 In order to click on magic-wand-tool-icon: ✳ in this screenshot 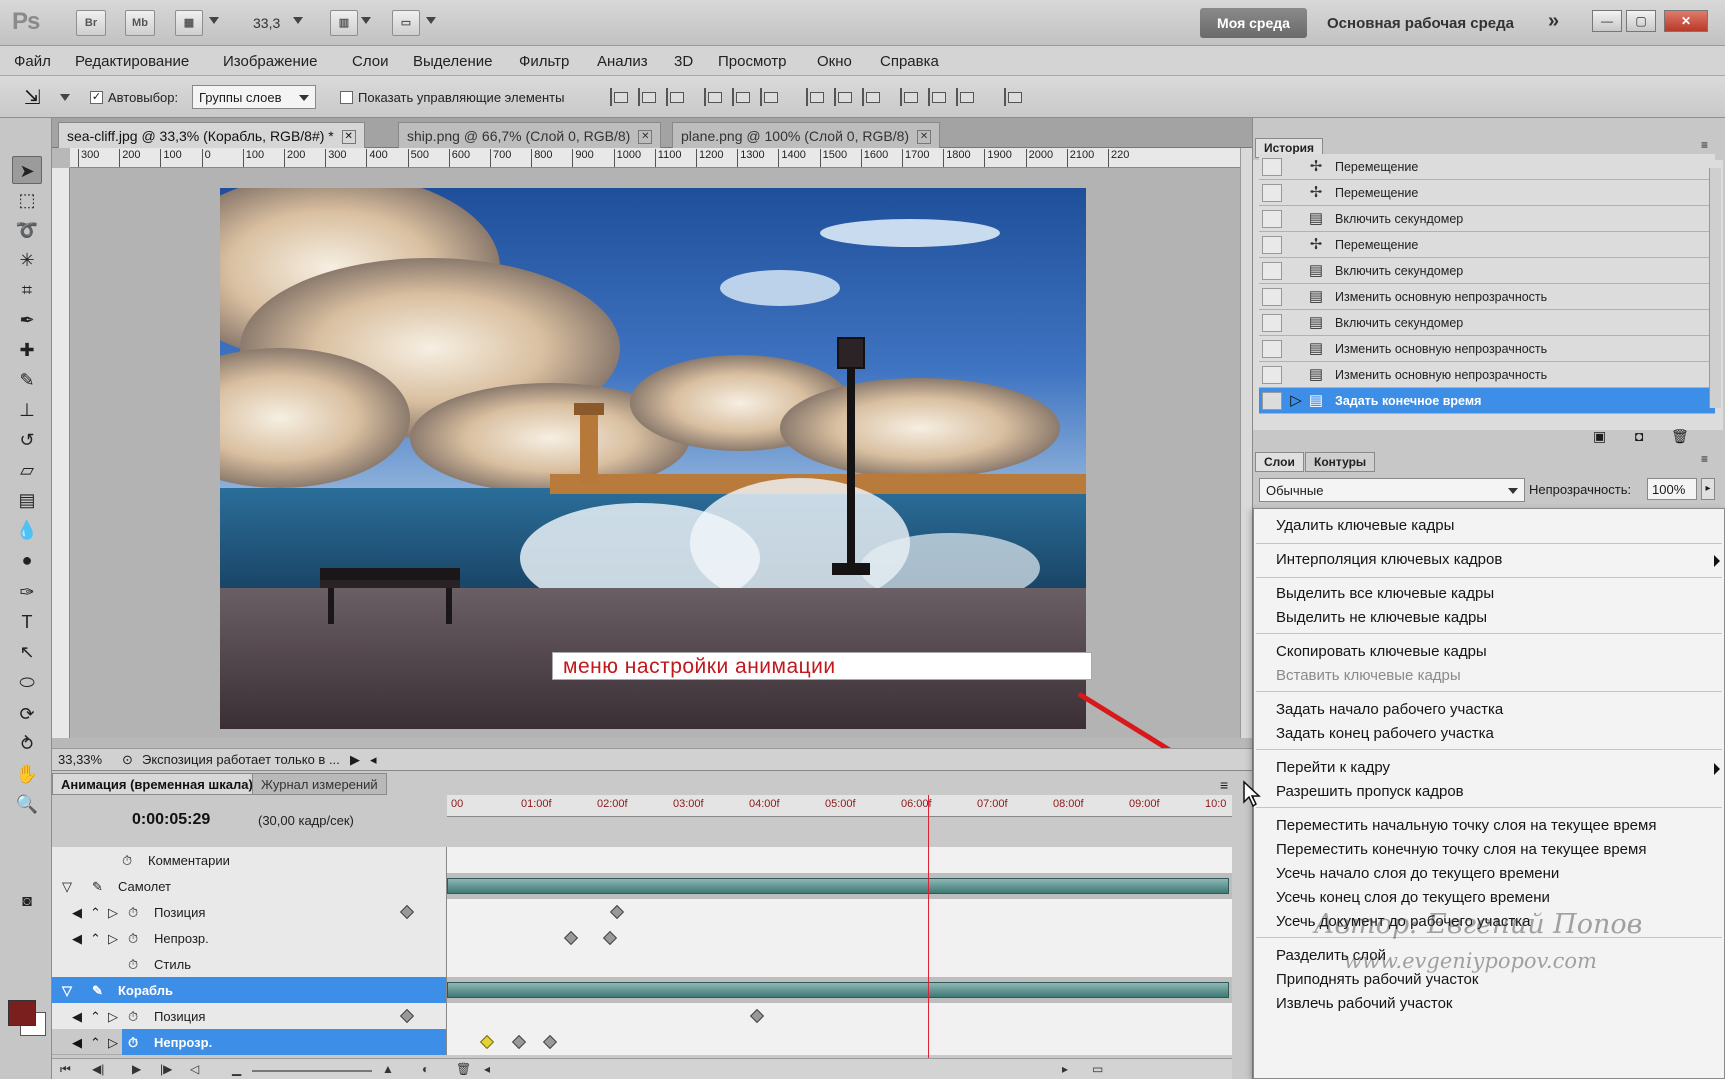, I will do `click(27, 260)`.